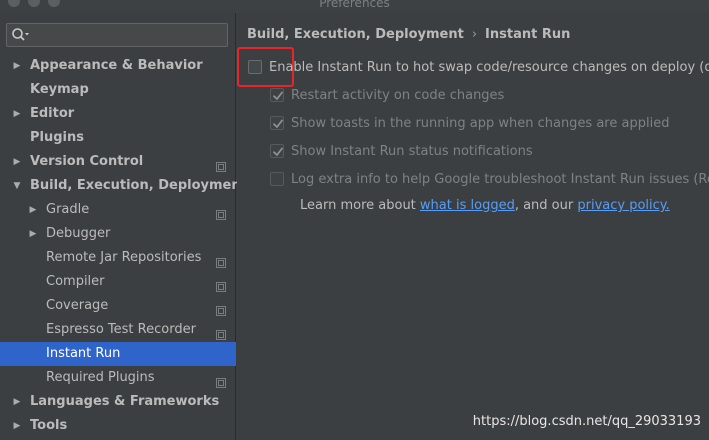 This screenshot has height=440, width=709. I want to click on sidebar-item-label: Gradle, so click(68, 209).